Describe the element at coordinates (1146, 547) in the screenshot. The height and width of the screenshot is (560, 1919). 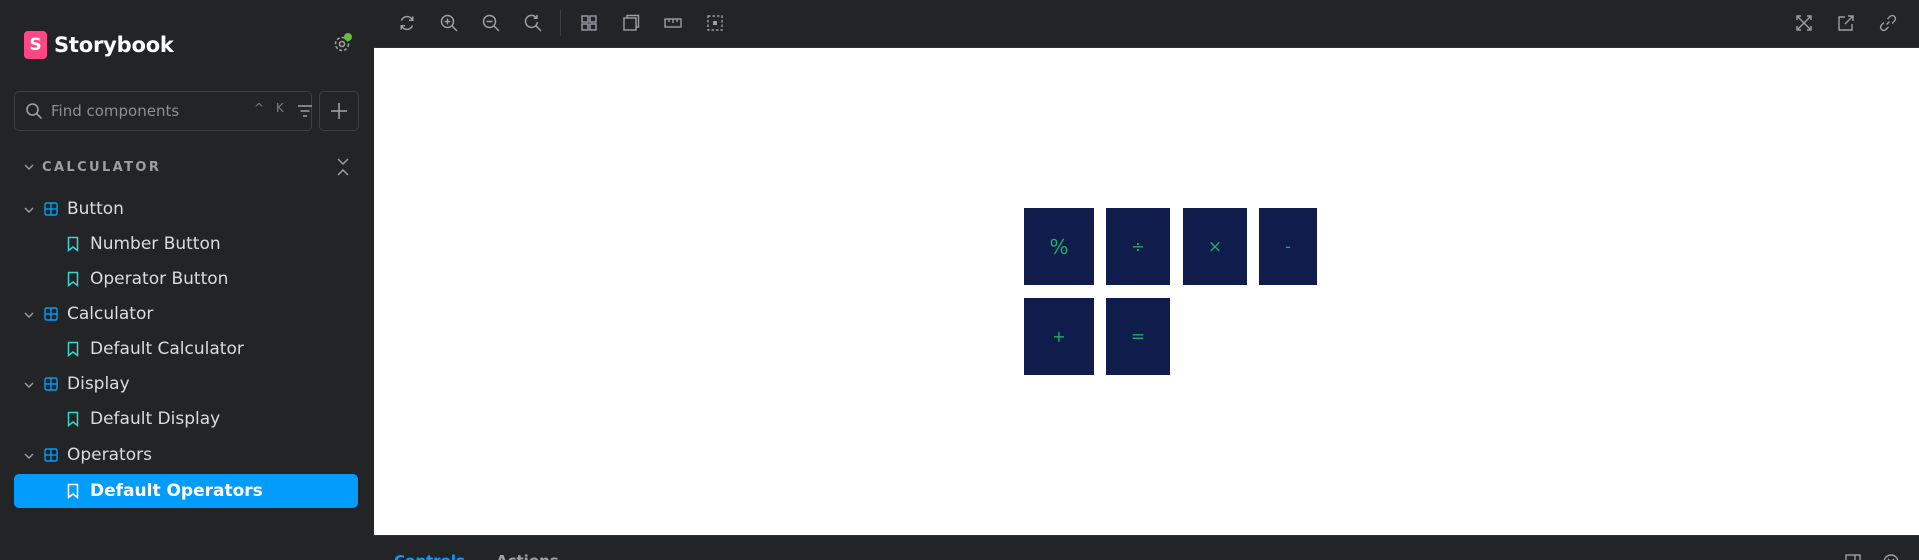
I see `addon-panel: Controls Actions` at that location.